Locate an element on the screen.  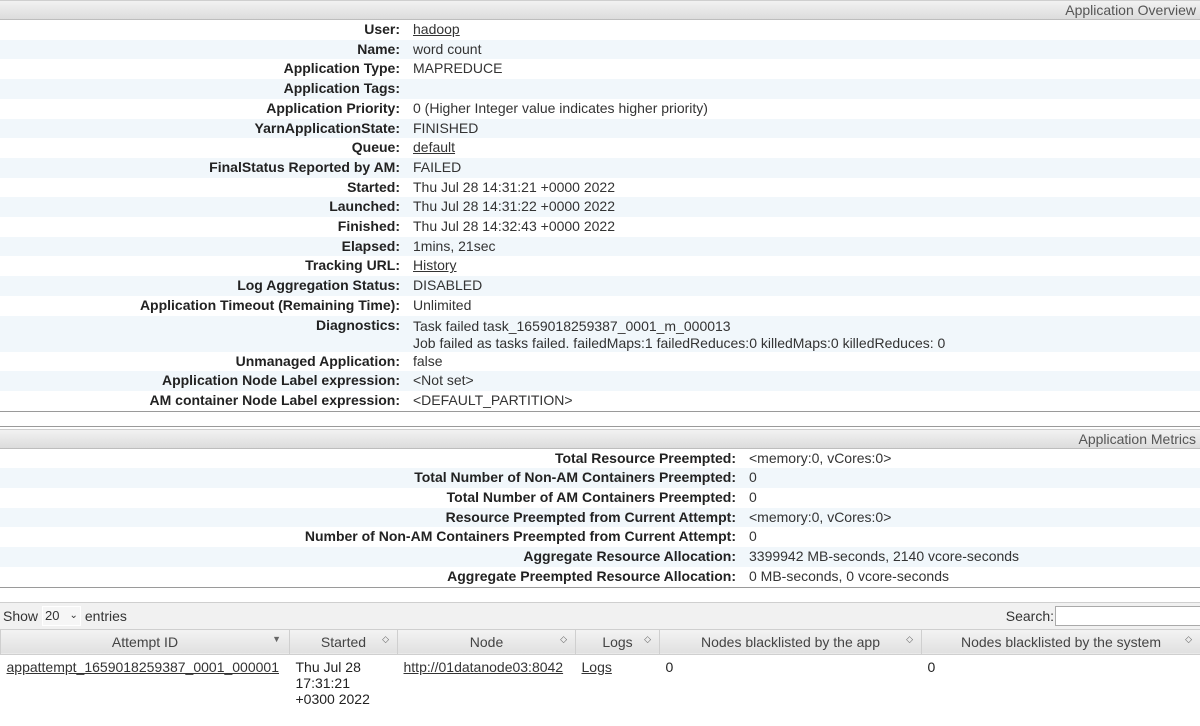
field-label: Tracking URL: is located at coordinates (352, 265).